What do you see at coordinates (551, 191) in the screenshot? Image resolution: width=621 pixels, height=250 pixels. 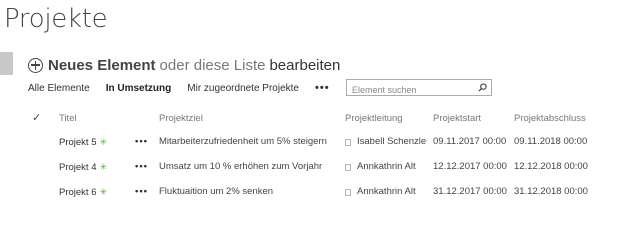 I see `row-projektabschluss: 31.12.2018 00:00` at bounding box center [551, 191].